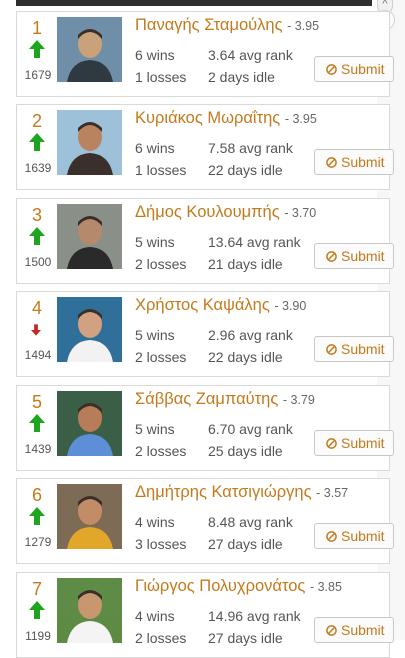 The image size is (405, 658). What do you see at coordinates (38, 262) in the screenshot?
I see `rating-value: 1500` at bounding box center [38, 262].